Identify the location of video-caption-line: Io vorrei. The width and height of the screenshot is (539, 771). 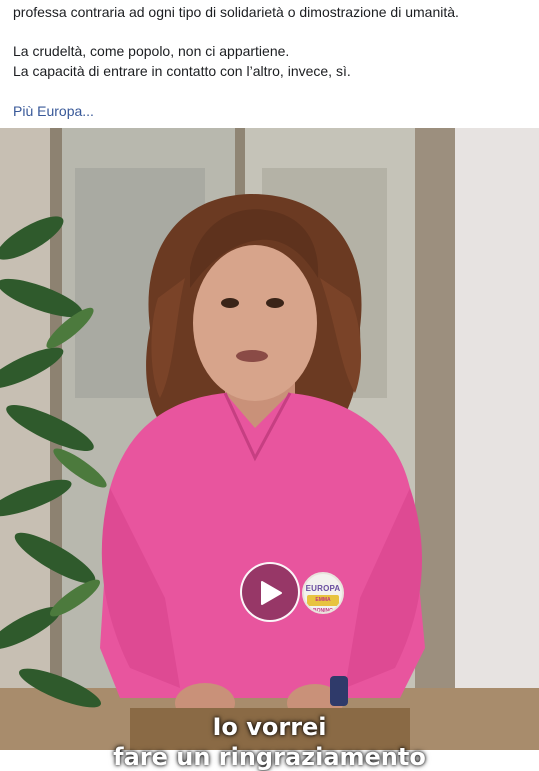
(269, 727).